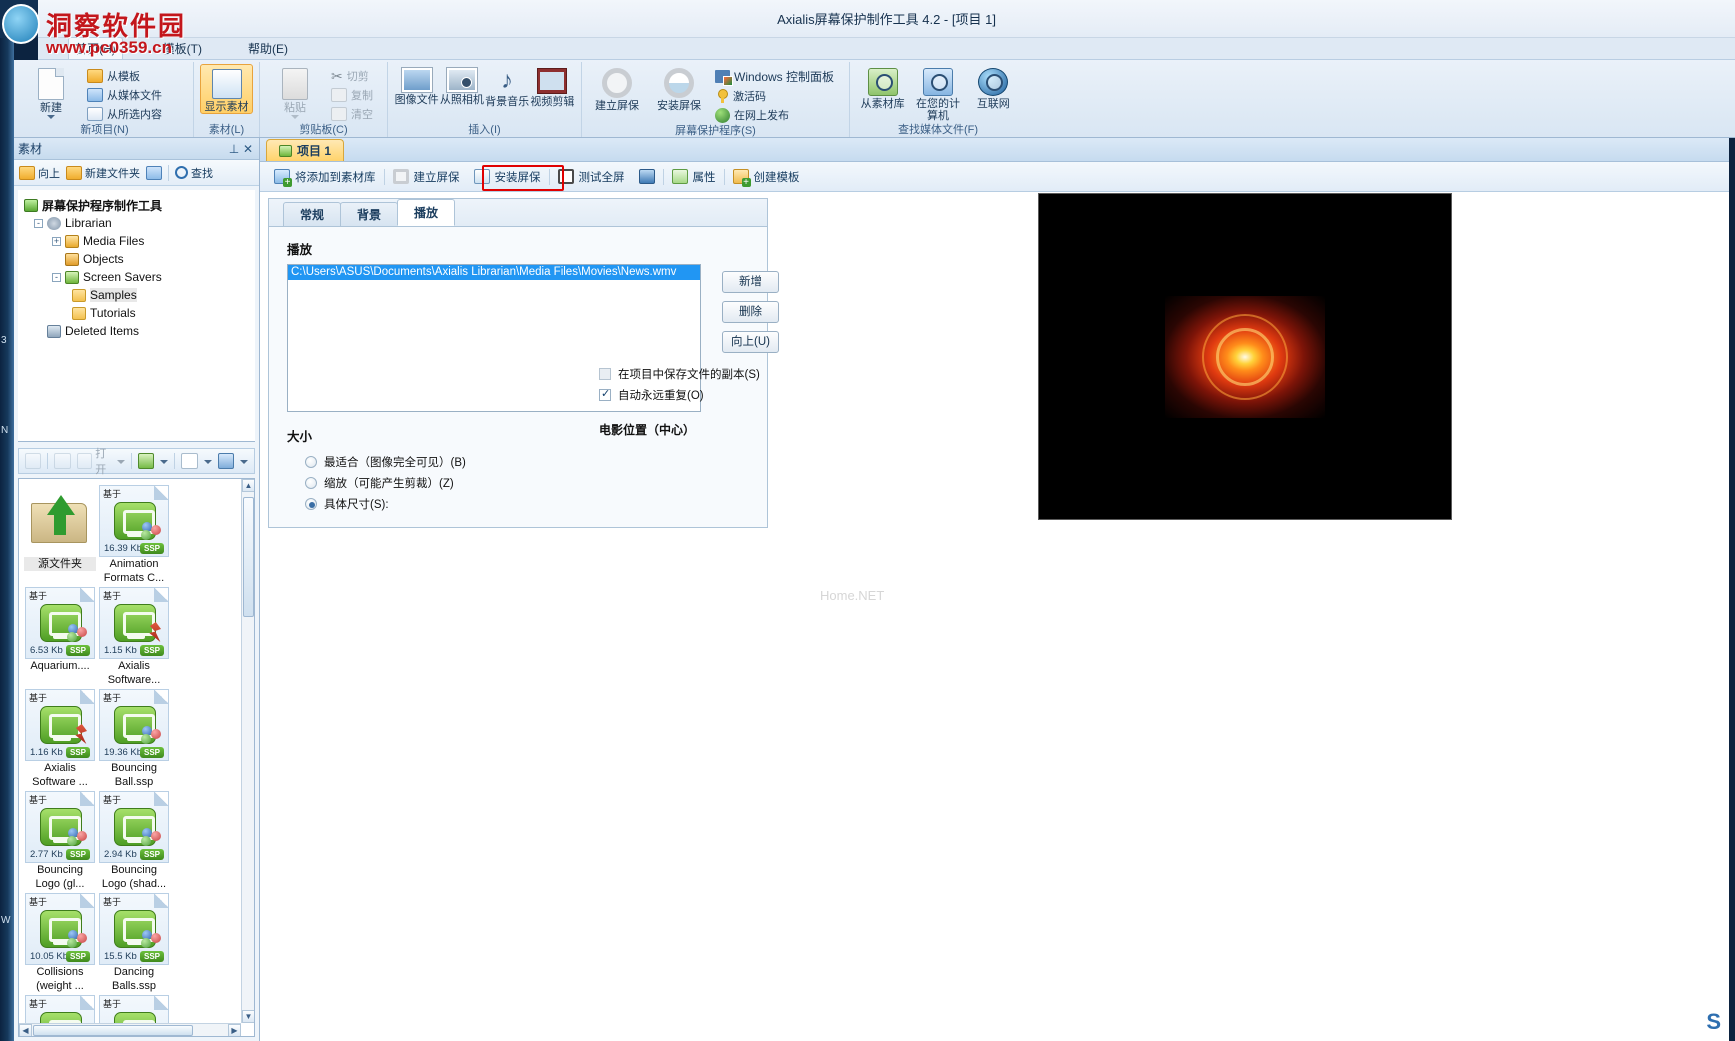  I want to click on insert-background-music-button: ♪ 背景音乐, so click(507, 86).